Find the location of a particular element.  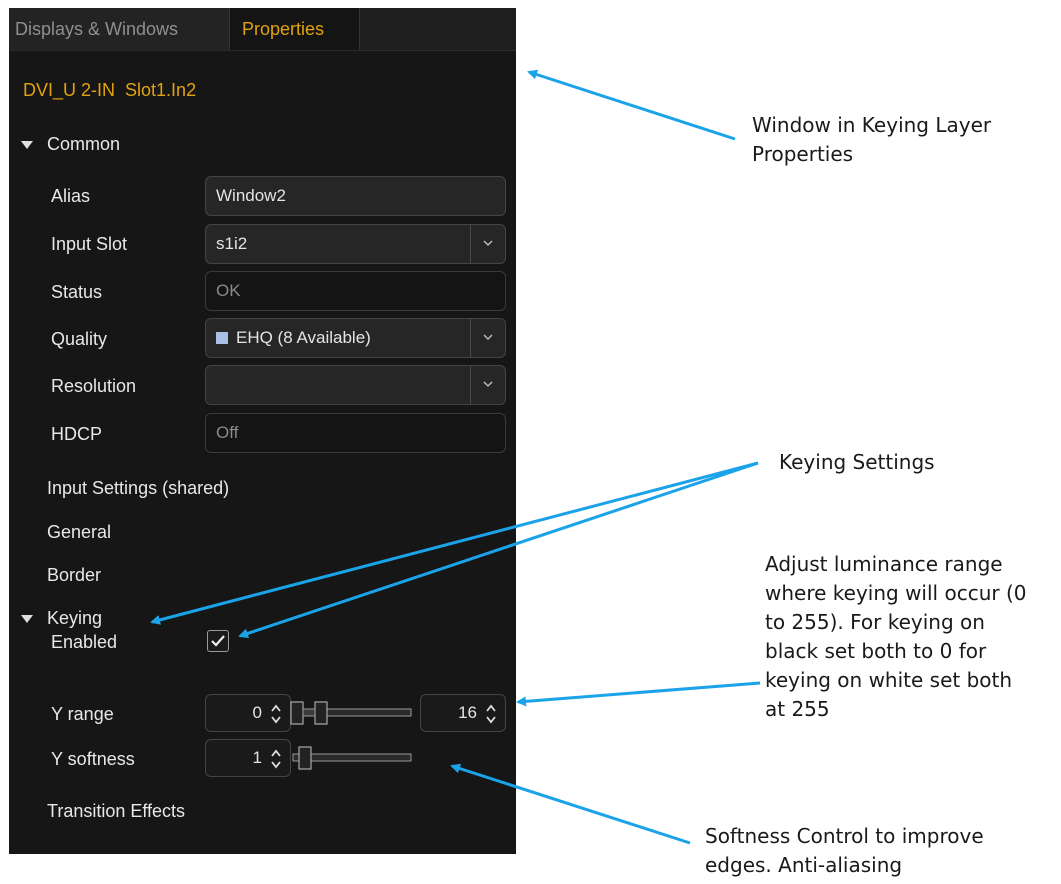

arrow-window is located at coordinates (631, 105).